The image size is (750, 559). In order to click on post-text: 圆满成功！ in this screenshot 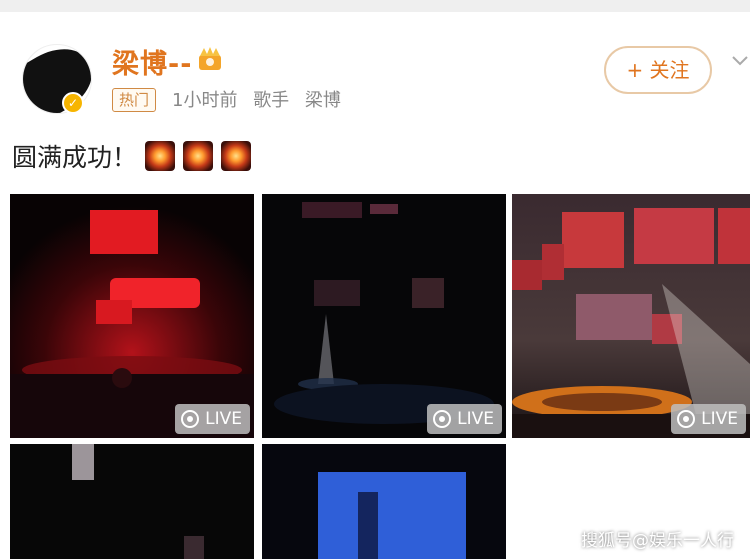, I will do `click(132, 156)`.